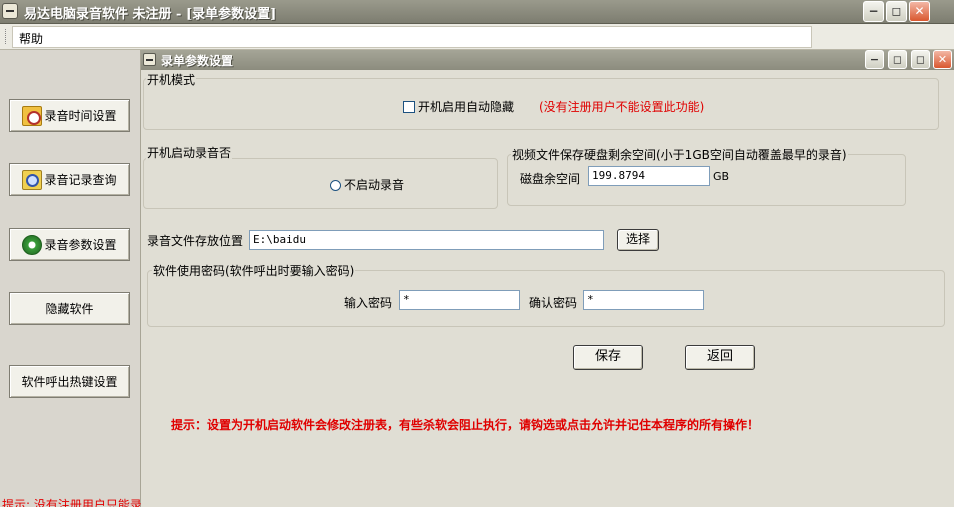  I want to click on password-input: *, so click(459, 300).